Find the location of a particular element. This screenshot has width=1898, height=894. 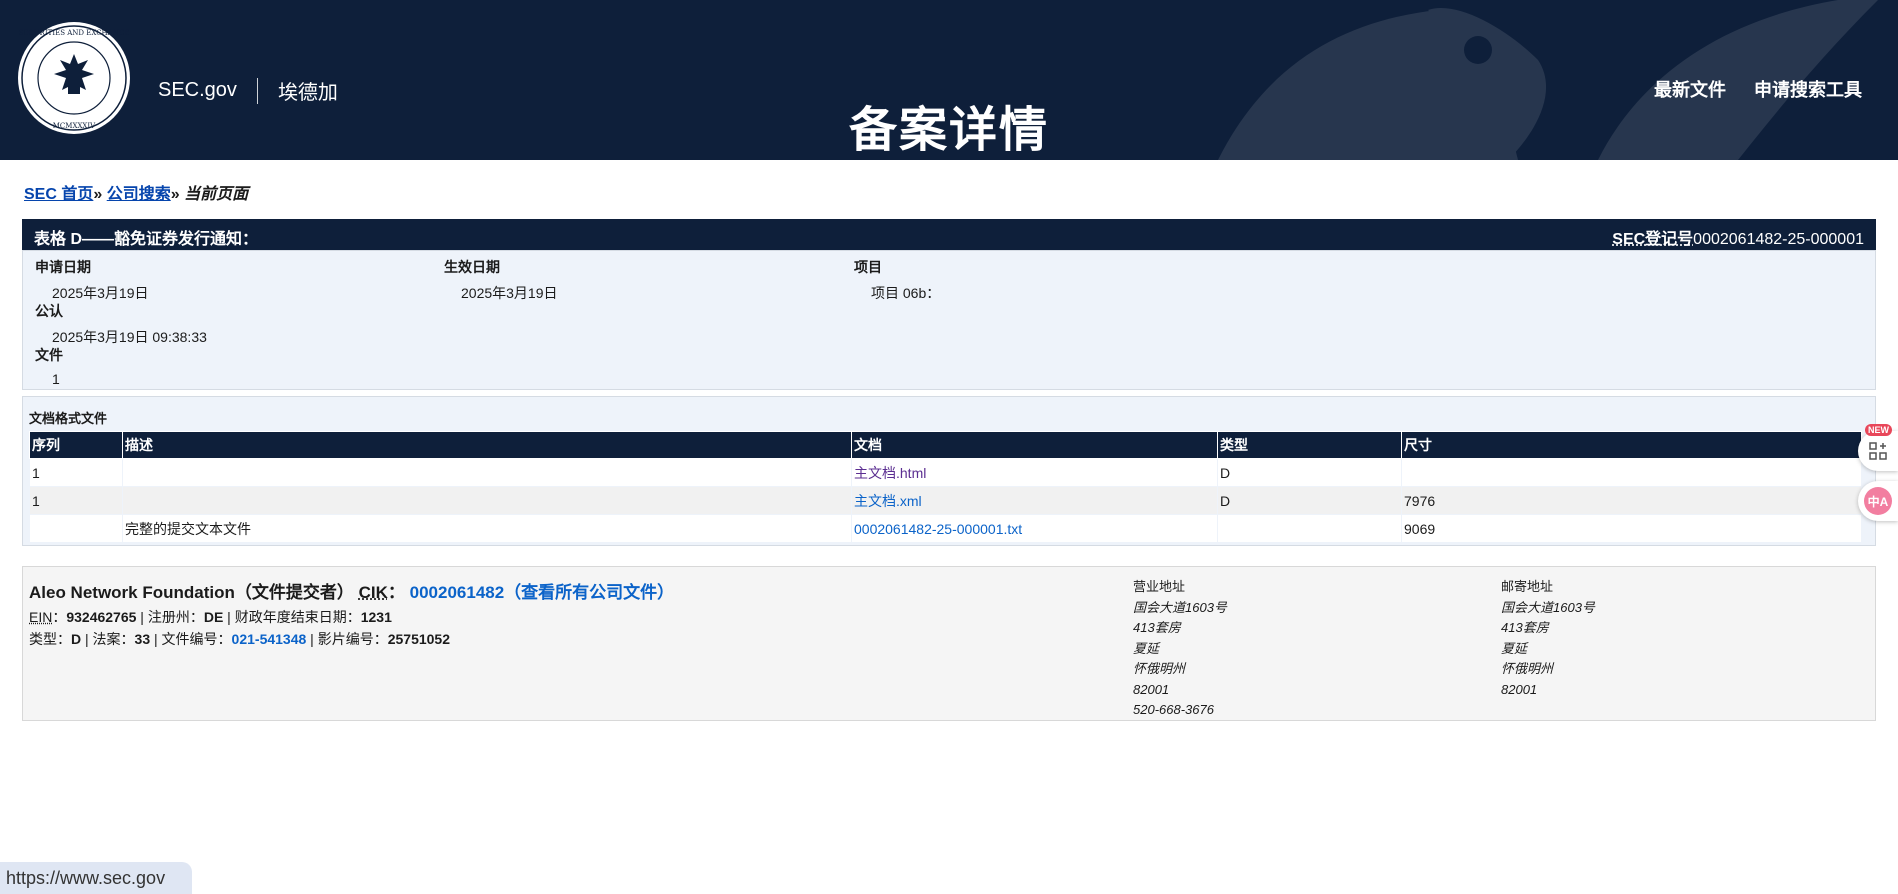

table-row: 完整的提交文本文件 0002061482-25-000001.txt 9069 is located at coordinates (945, 528).